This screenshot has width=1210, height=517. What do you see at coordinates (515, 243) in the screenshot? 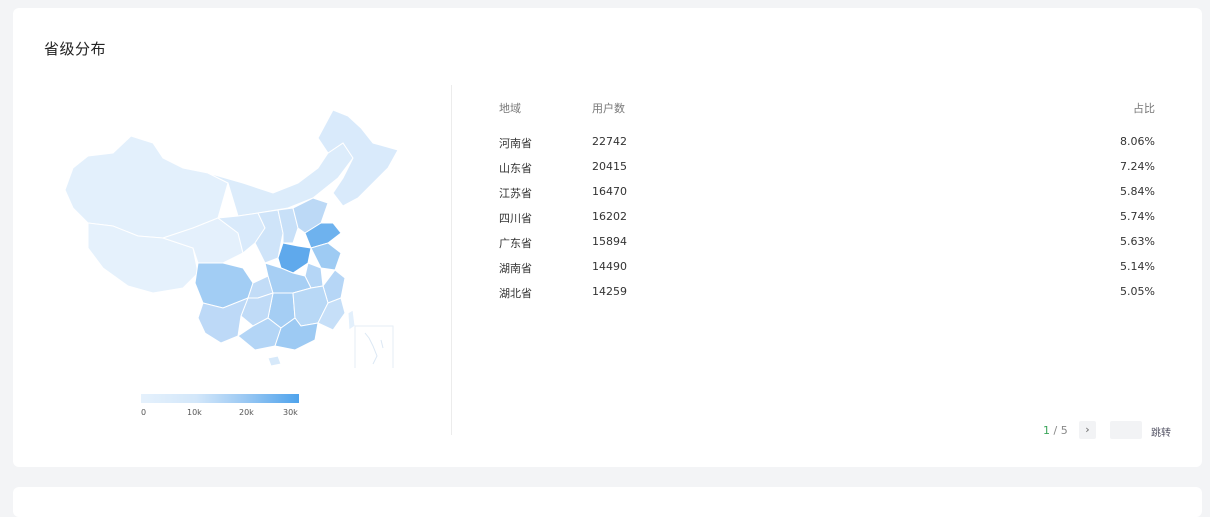
I see `cell-region: 广东省` at bounding box center [515, 243].